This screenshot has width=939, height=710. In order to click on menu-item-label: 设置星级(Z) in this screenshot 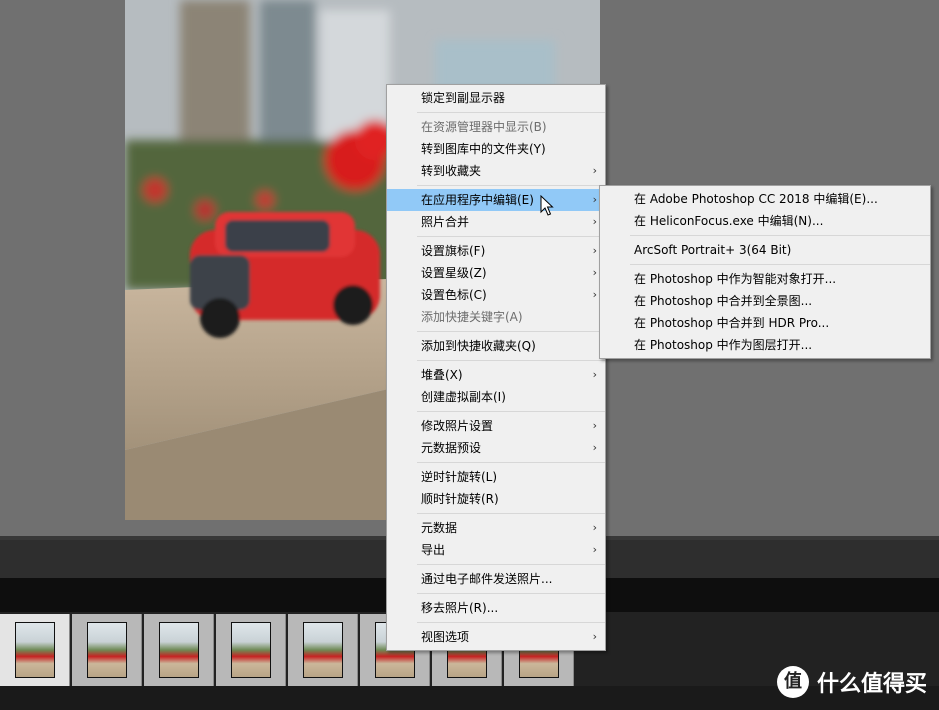, I will do `click(454, 273)`.